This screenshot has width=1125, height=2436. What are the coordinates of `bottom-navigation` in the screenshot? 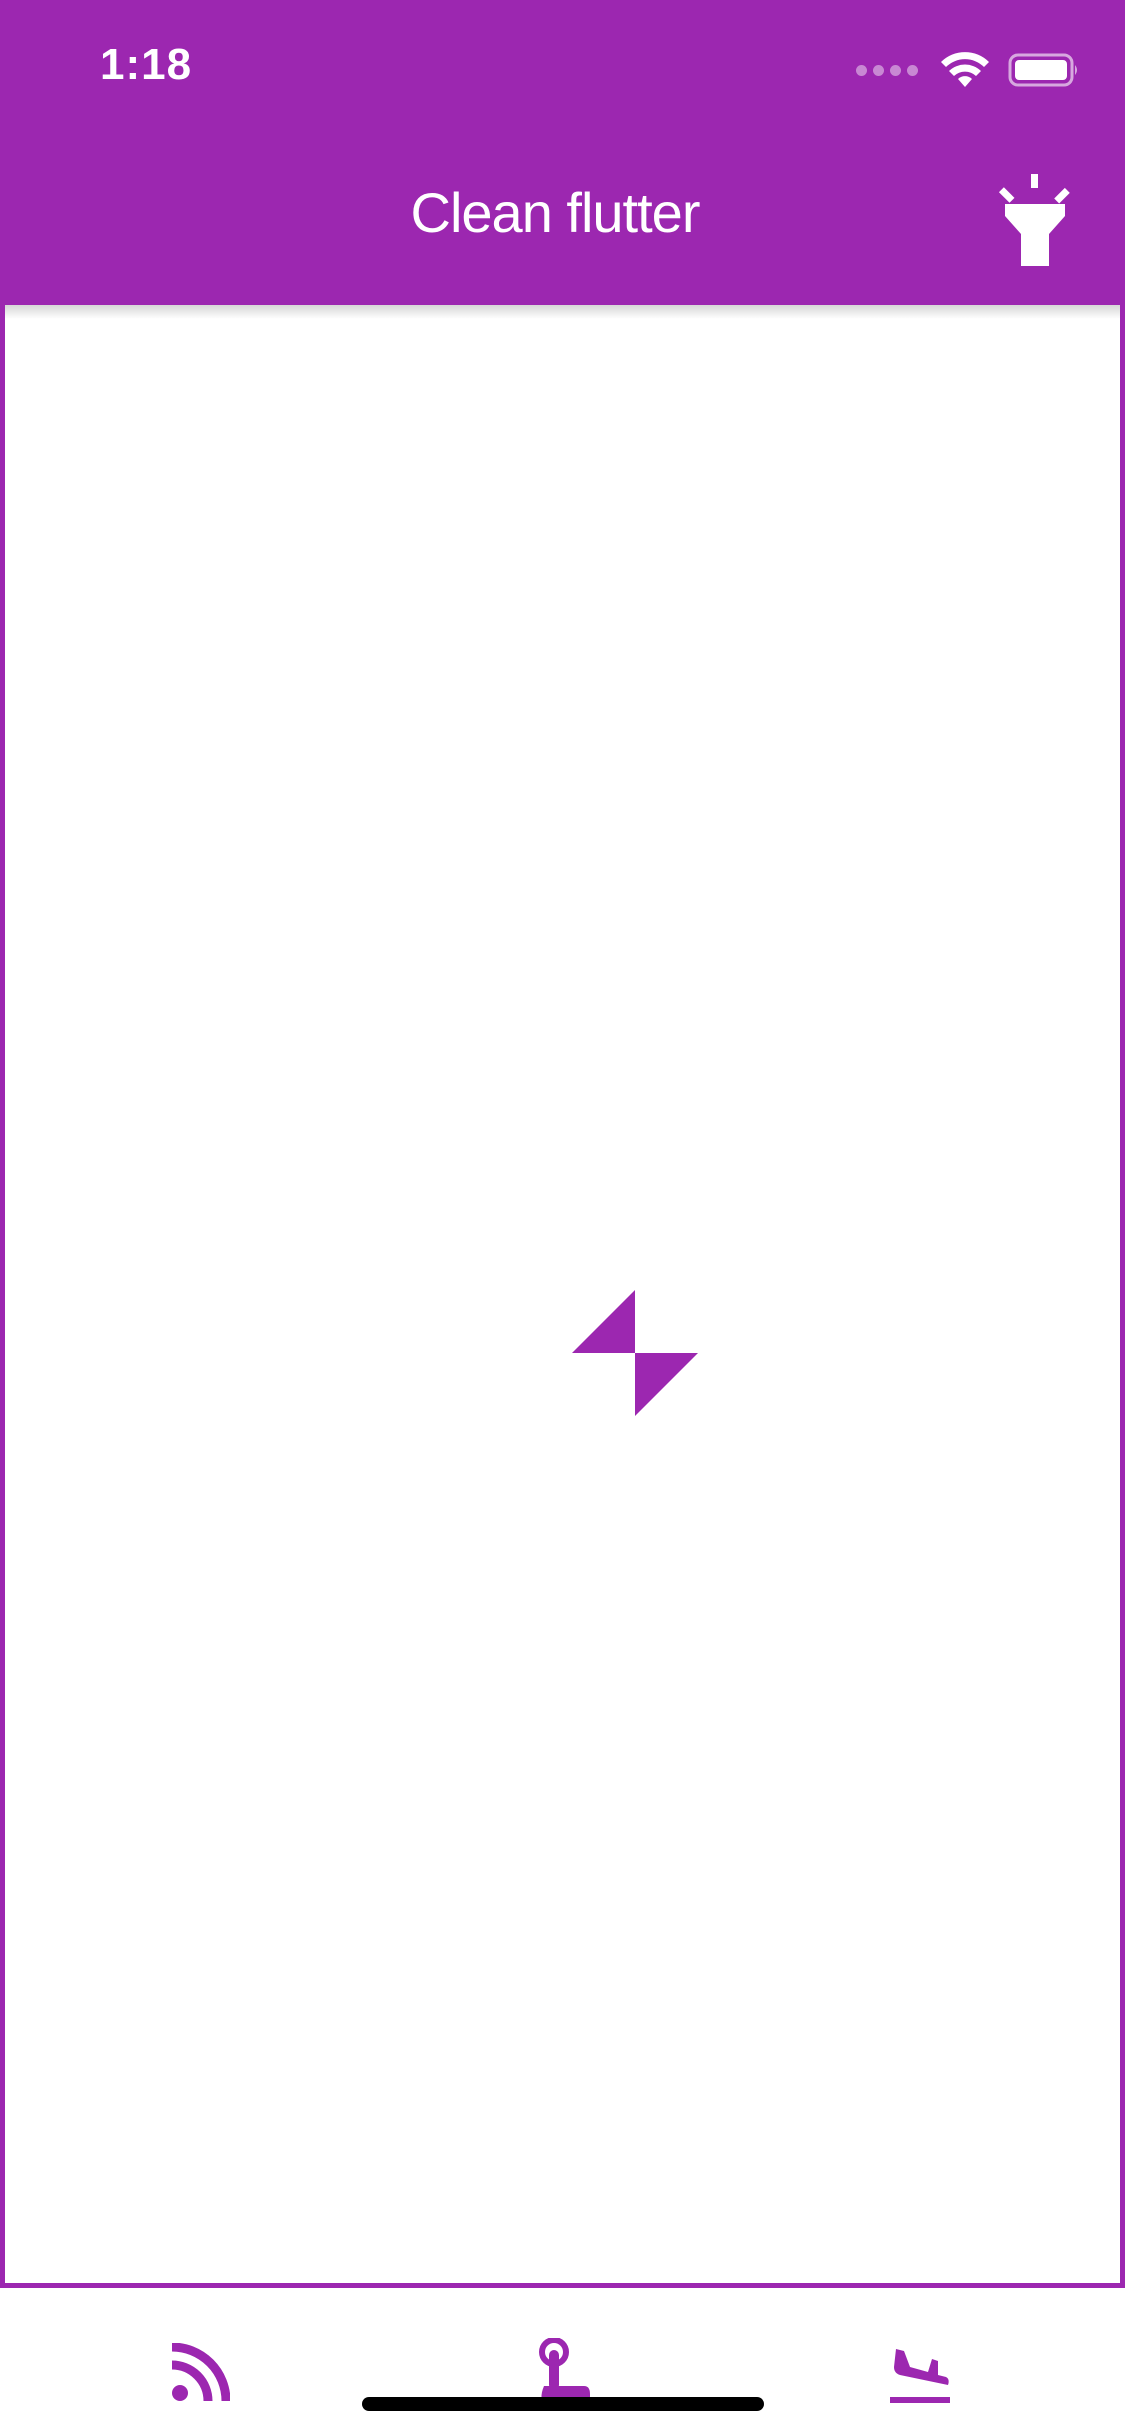 It's located at (562, 2362).